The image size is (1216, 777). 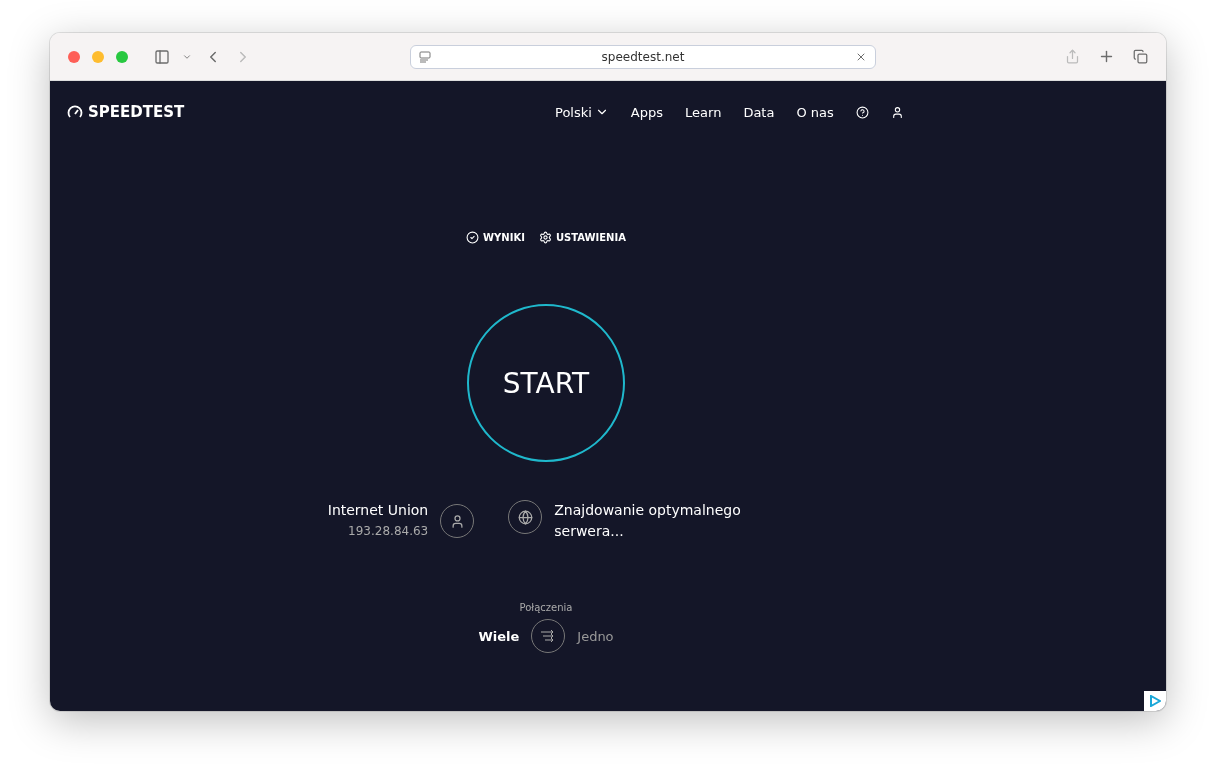 What do you see at coordinates (759, 112) in the screenshot?
I see `nav-link: Data` at bounding box center [759, 112].